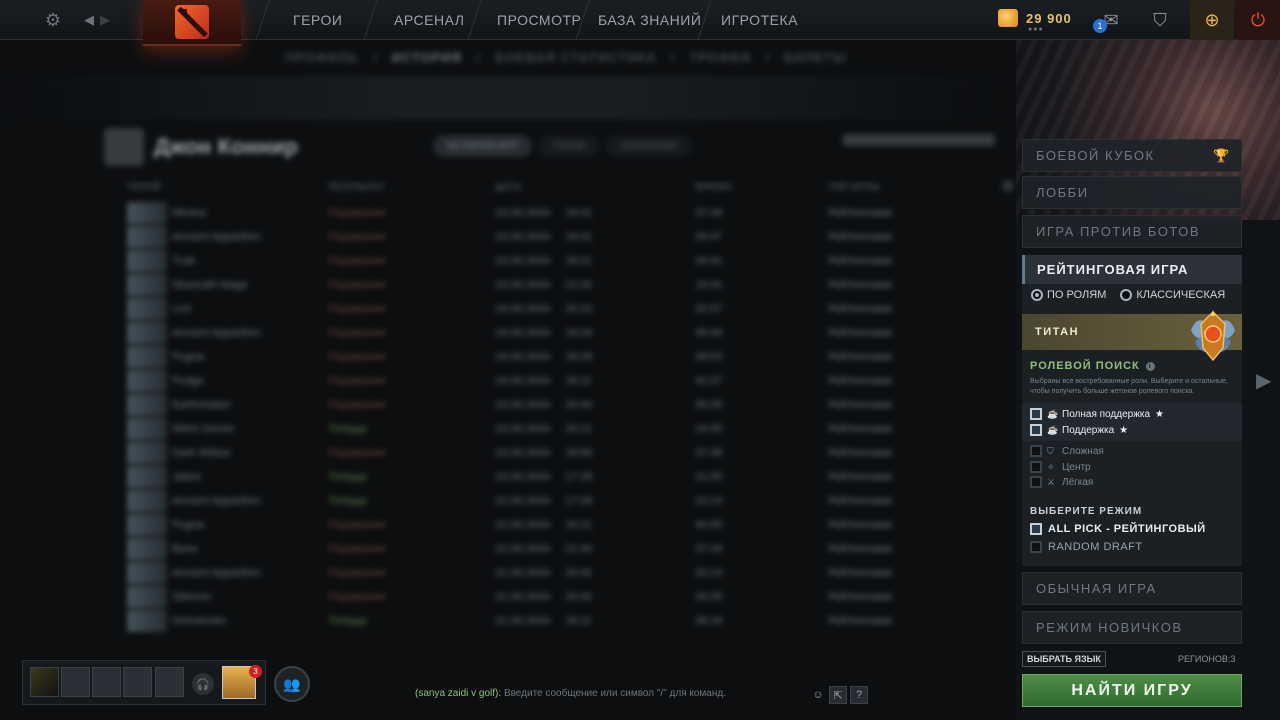 This screenshot has height=720, width=1280. Describe the element at coordinates (1008, 186) in the screenshot. I see `table-scroll-indicator` at that location.